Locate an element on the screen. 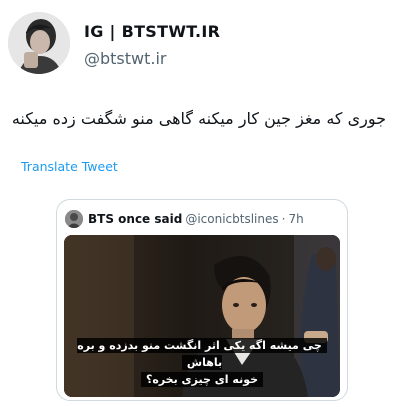 Image resolution: width=400 pixels, height=407 pixels. caption-line-2: خونه ای چیزی بخره؟ is located at coordinates (202, 379).